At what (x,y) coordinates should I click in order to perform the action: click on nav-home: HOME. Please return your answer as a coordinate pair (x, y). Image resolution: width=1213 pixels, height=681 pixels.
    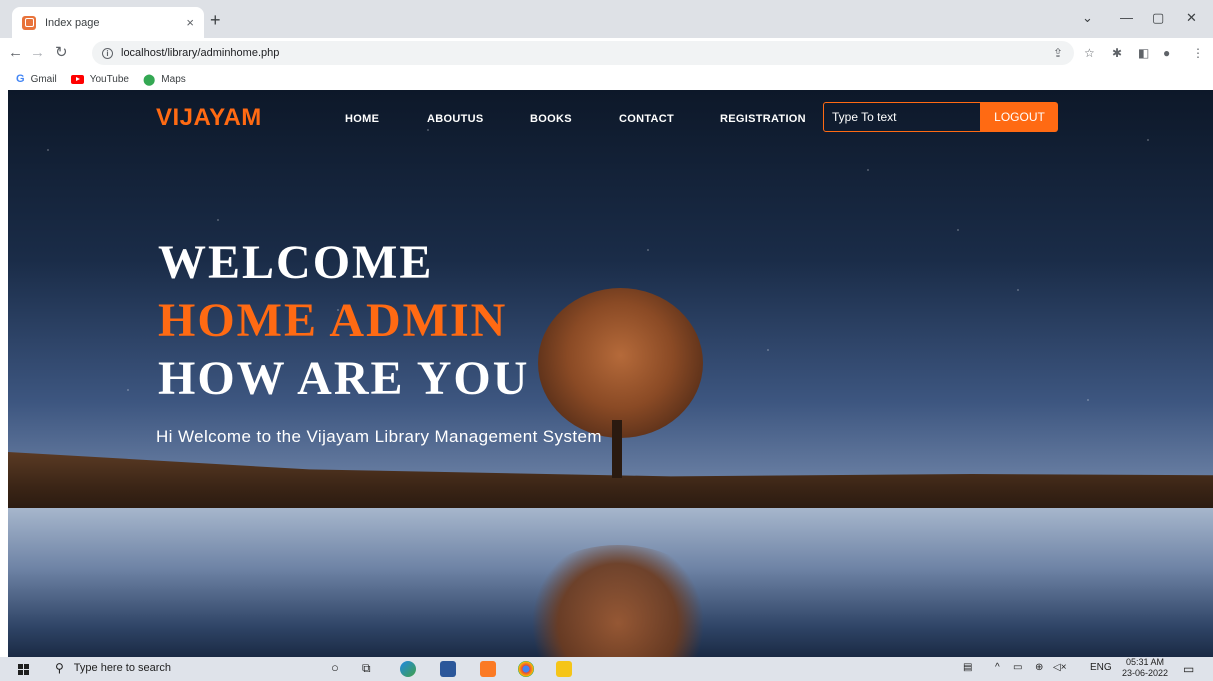
    Looking at the image, I should click on (362, 119).